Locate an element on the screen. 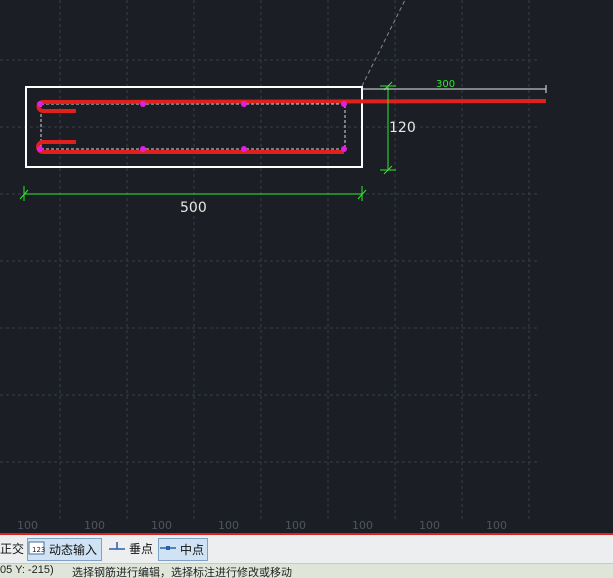  perpendicular-label: 垂点 is located at coordinates (141, 549).